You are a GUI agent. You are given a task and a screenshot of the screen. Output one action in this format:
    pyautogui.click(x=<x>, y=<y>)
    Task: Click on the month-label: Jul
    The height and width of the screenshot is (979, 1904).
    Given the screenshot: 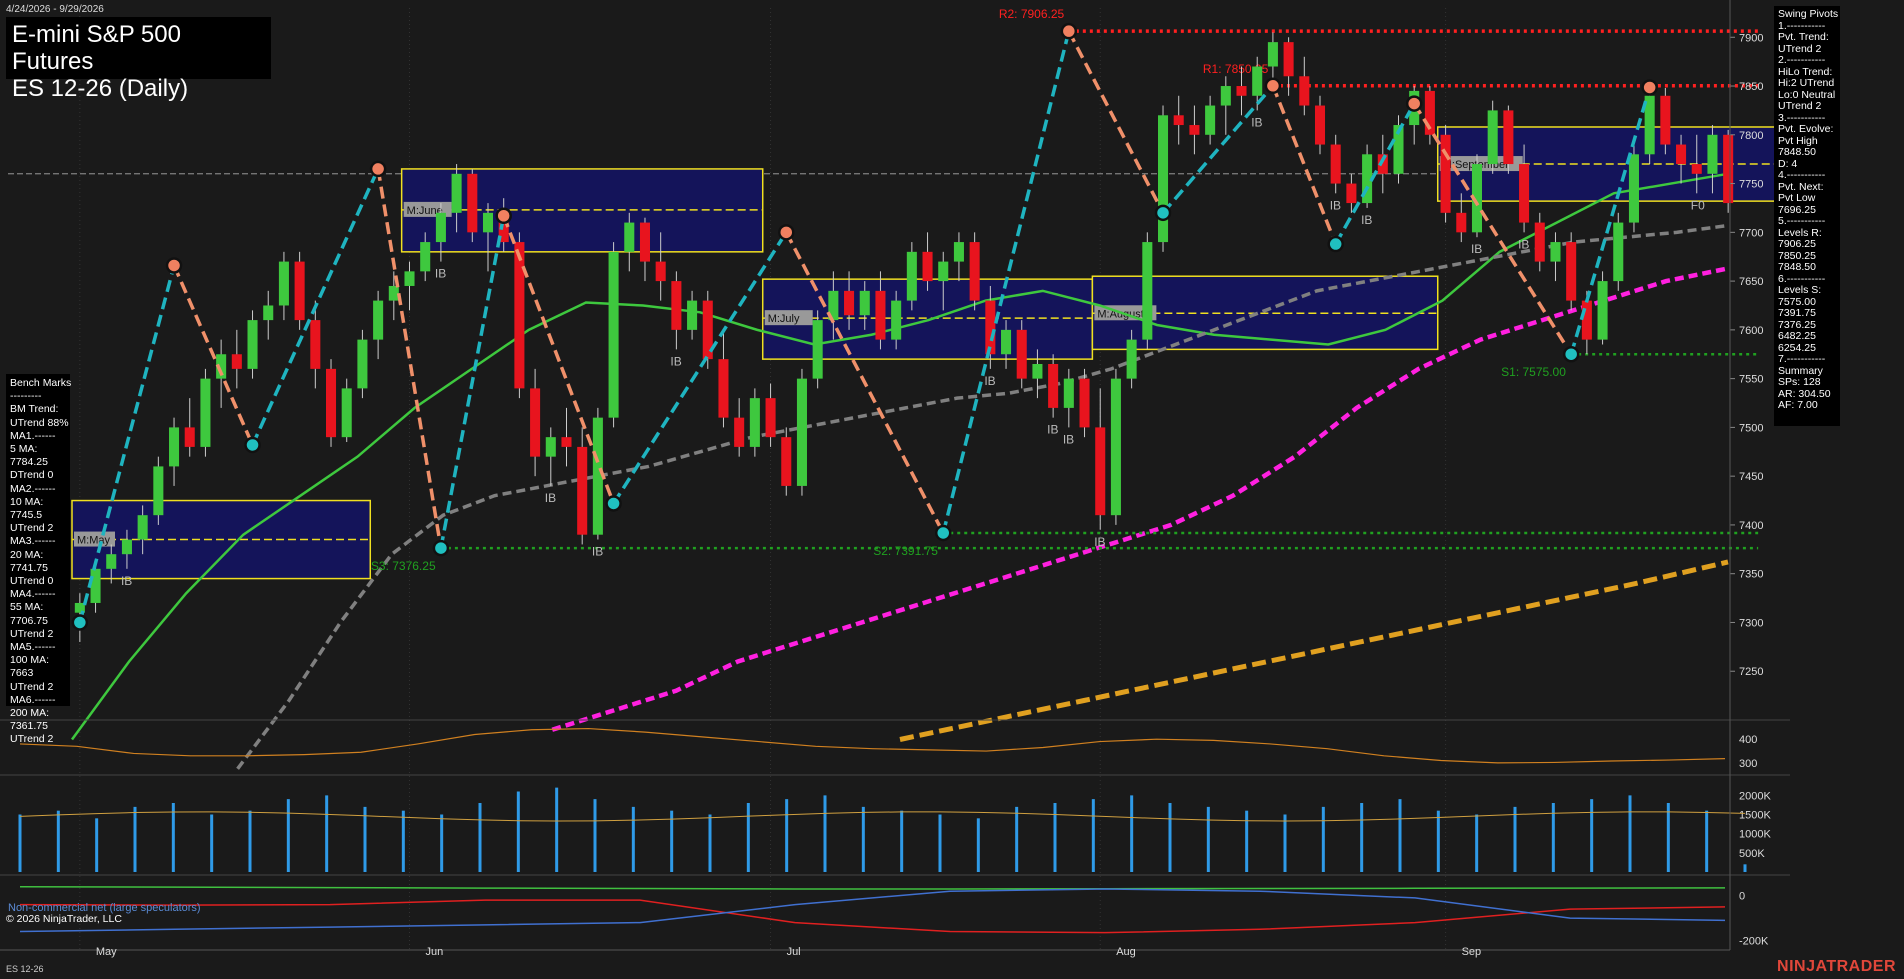 What is the action you would take?
    pyautogui.click(x=794, y=952)
    